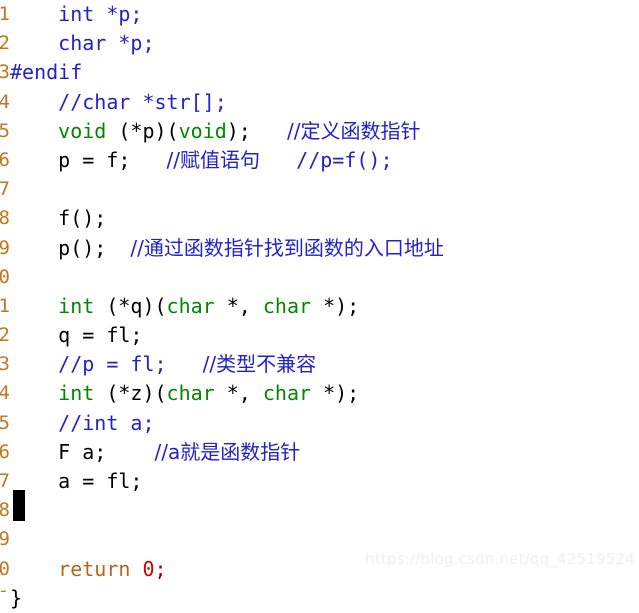 The height and width of the screenshot is (613, 639). I want to click on code-token: a = fl;, so click(76, 481).